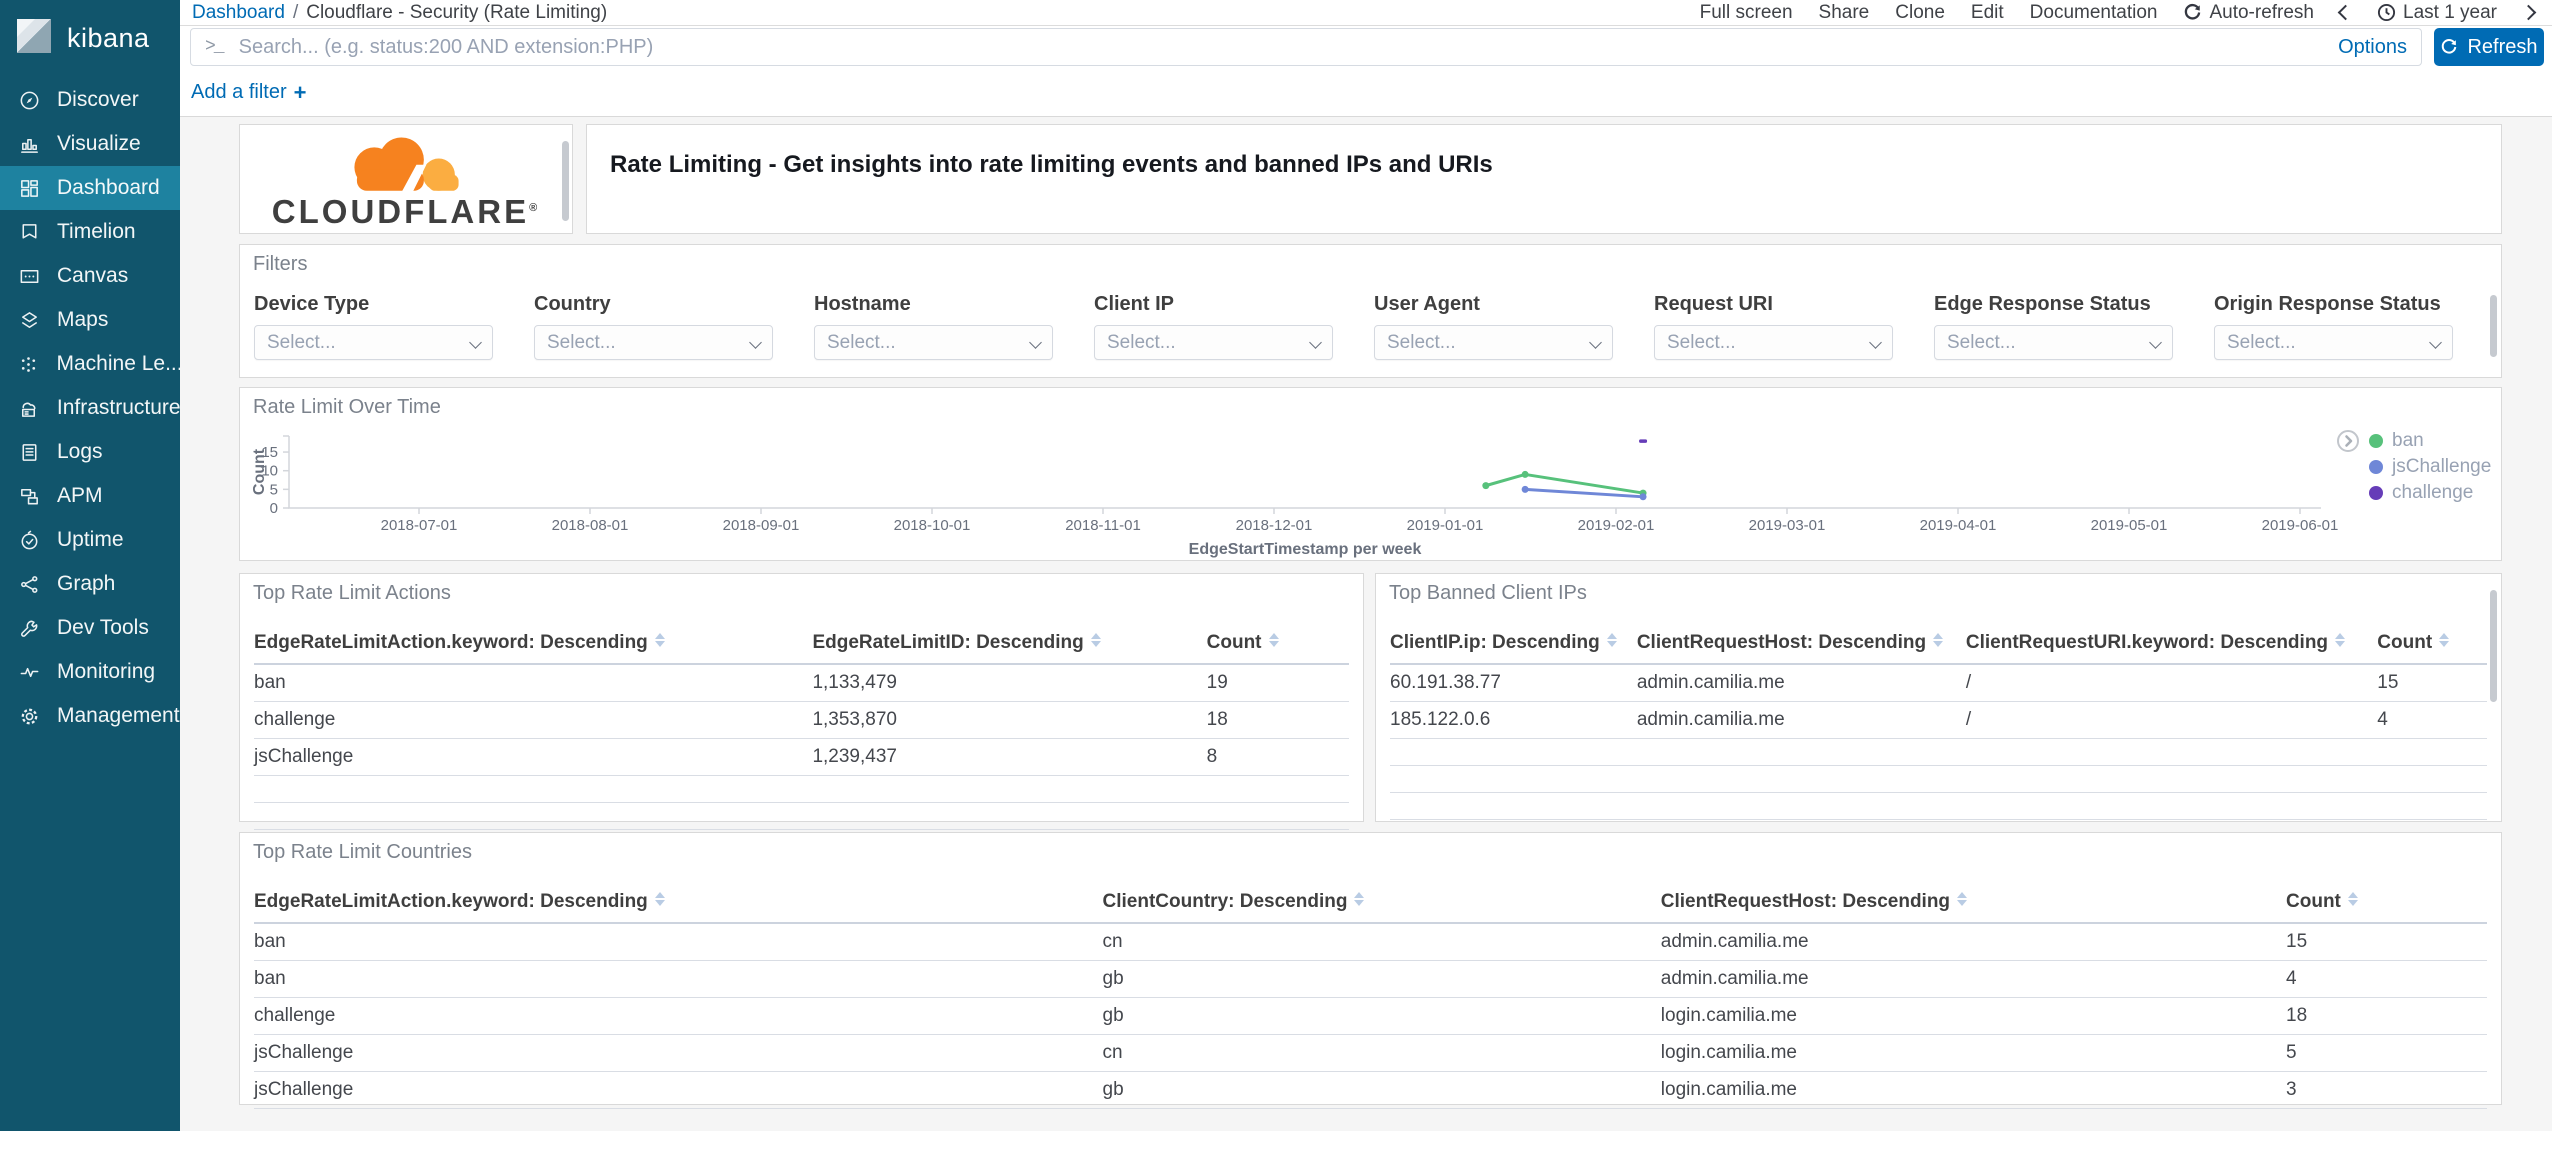 The width and height of the screenshot is (2552, 1150). Describe the element at coordinates (2372, 47) in the screenshot. I see `options-link: Options` at that location.